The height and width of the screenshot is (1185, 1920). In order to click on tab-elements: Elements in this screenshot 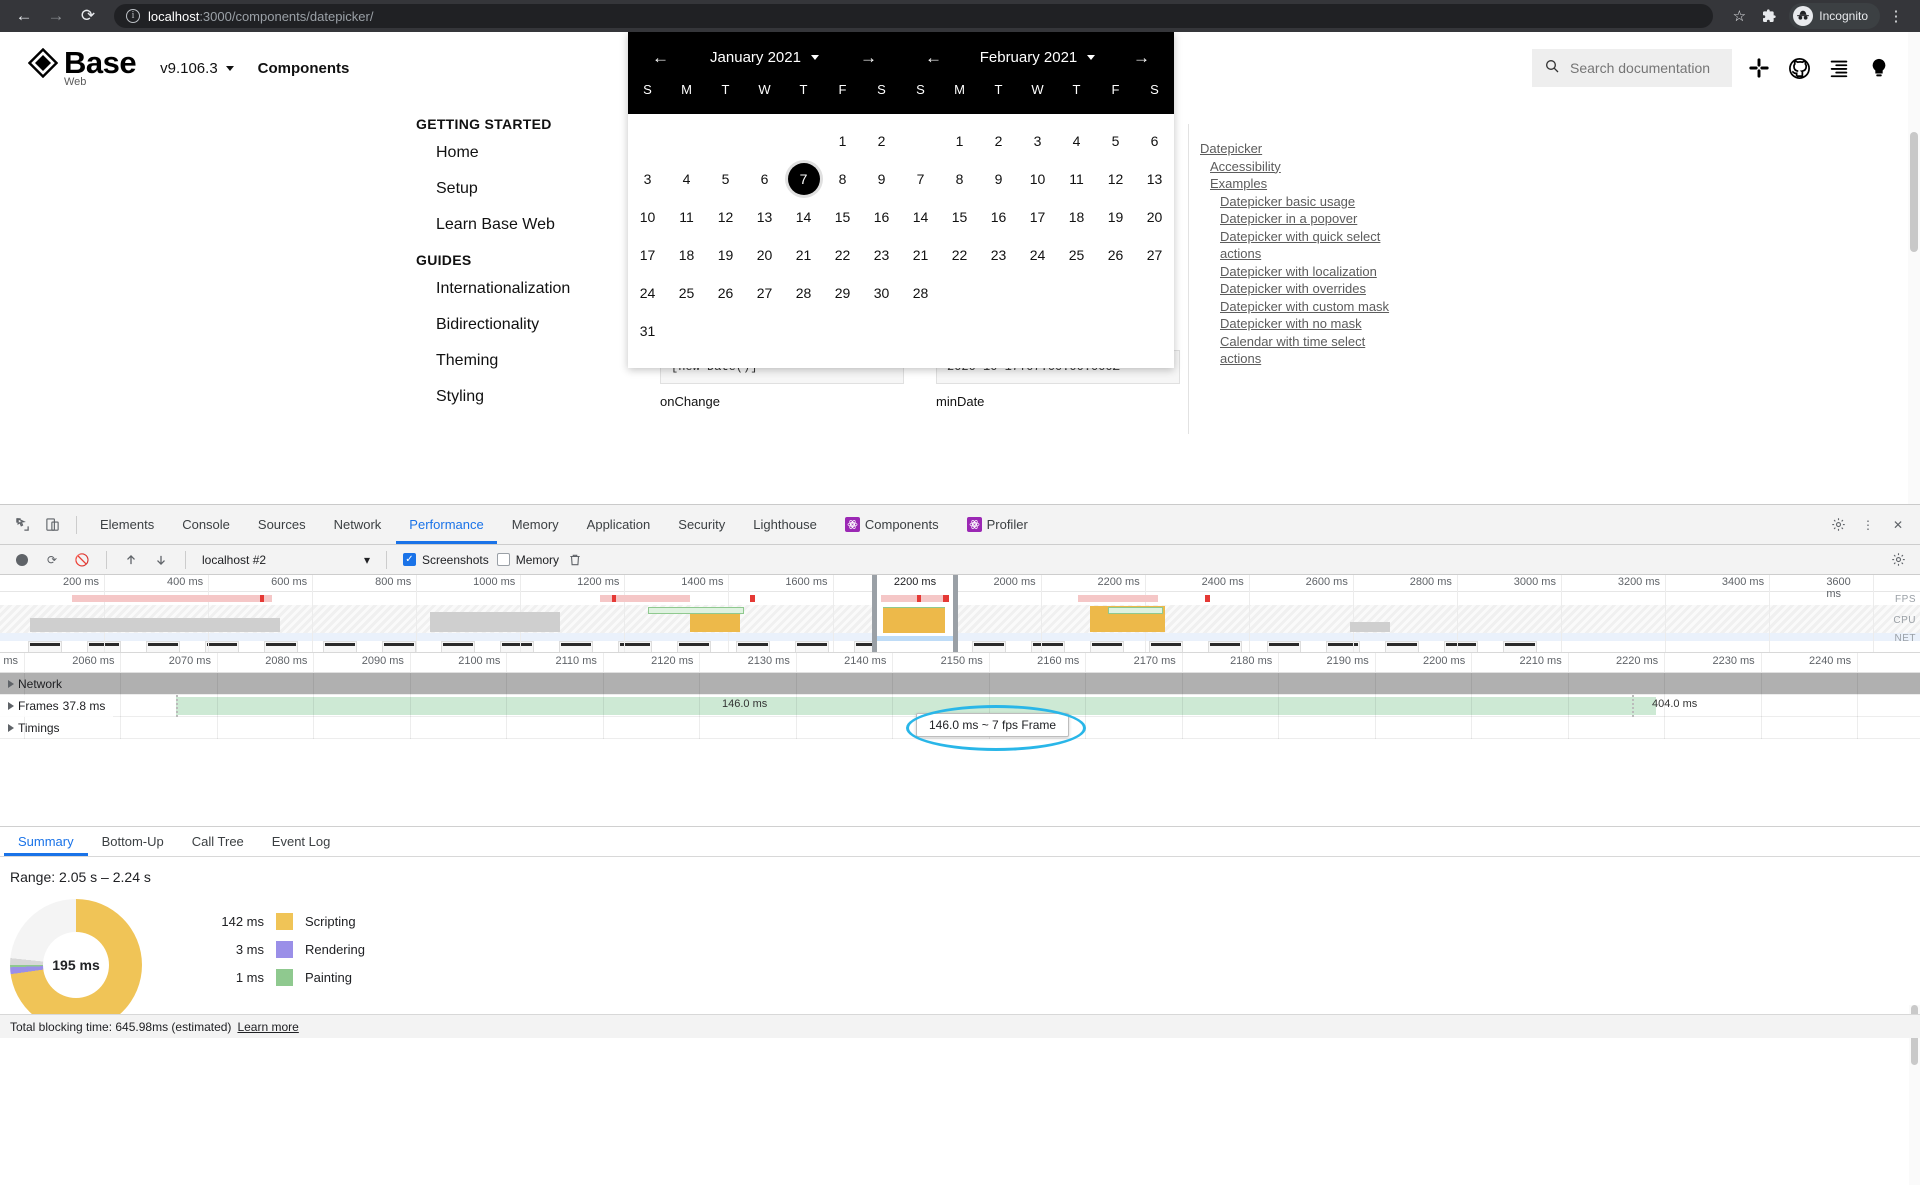, I will do `click(127, 524)`.